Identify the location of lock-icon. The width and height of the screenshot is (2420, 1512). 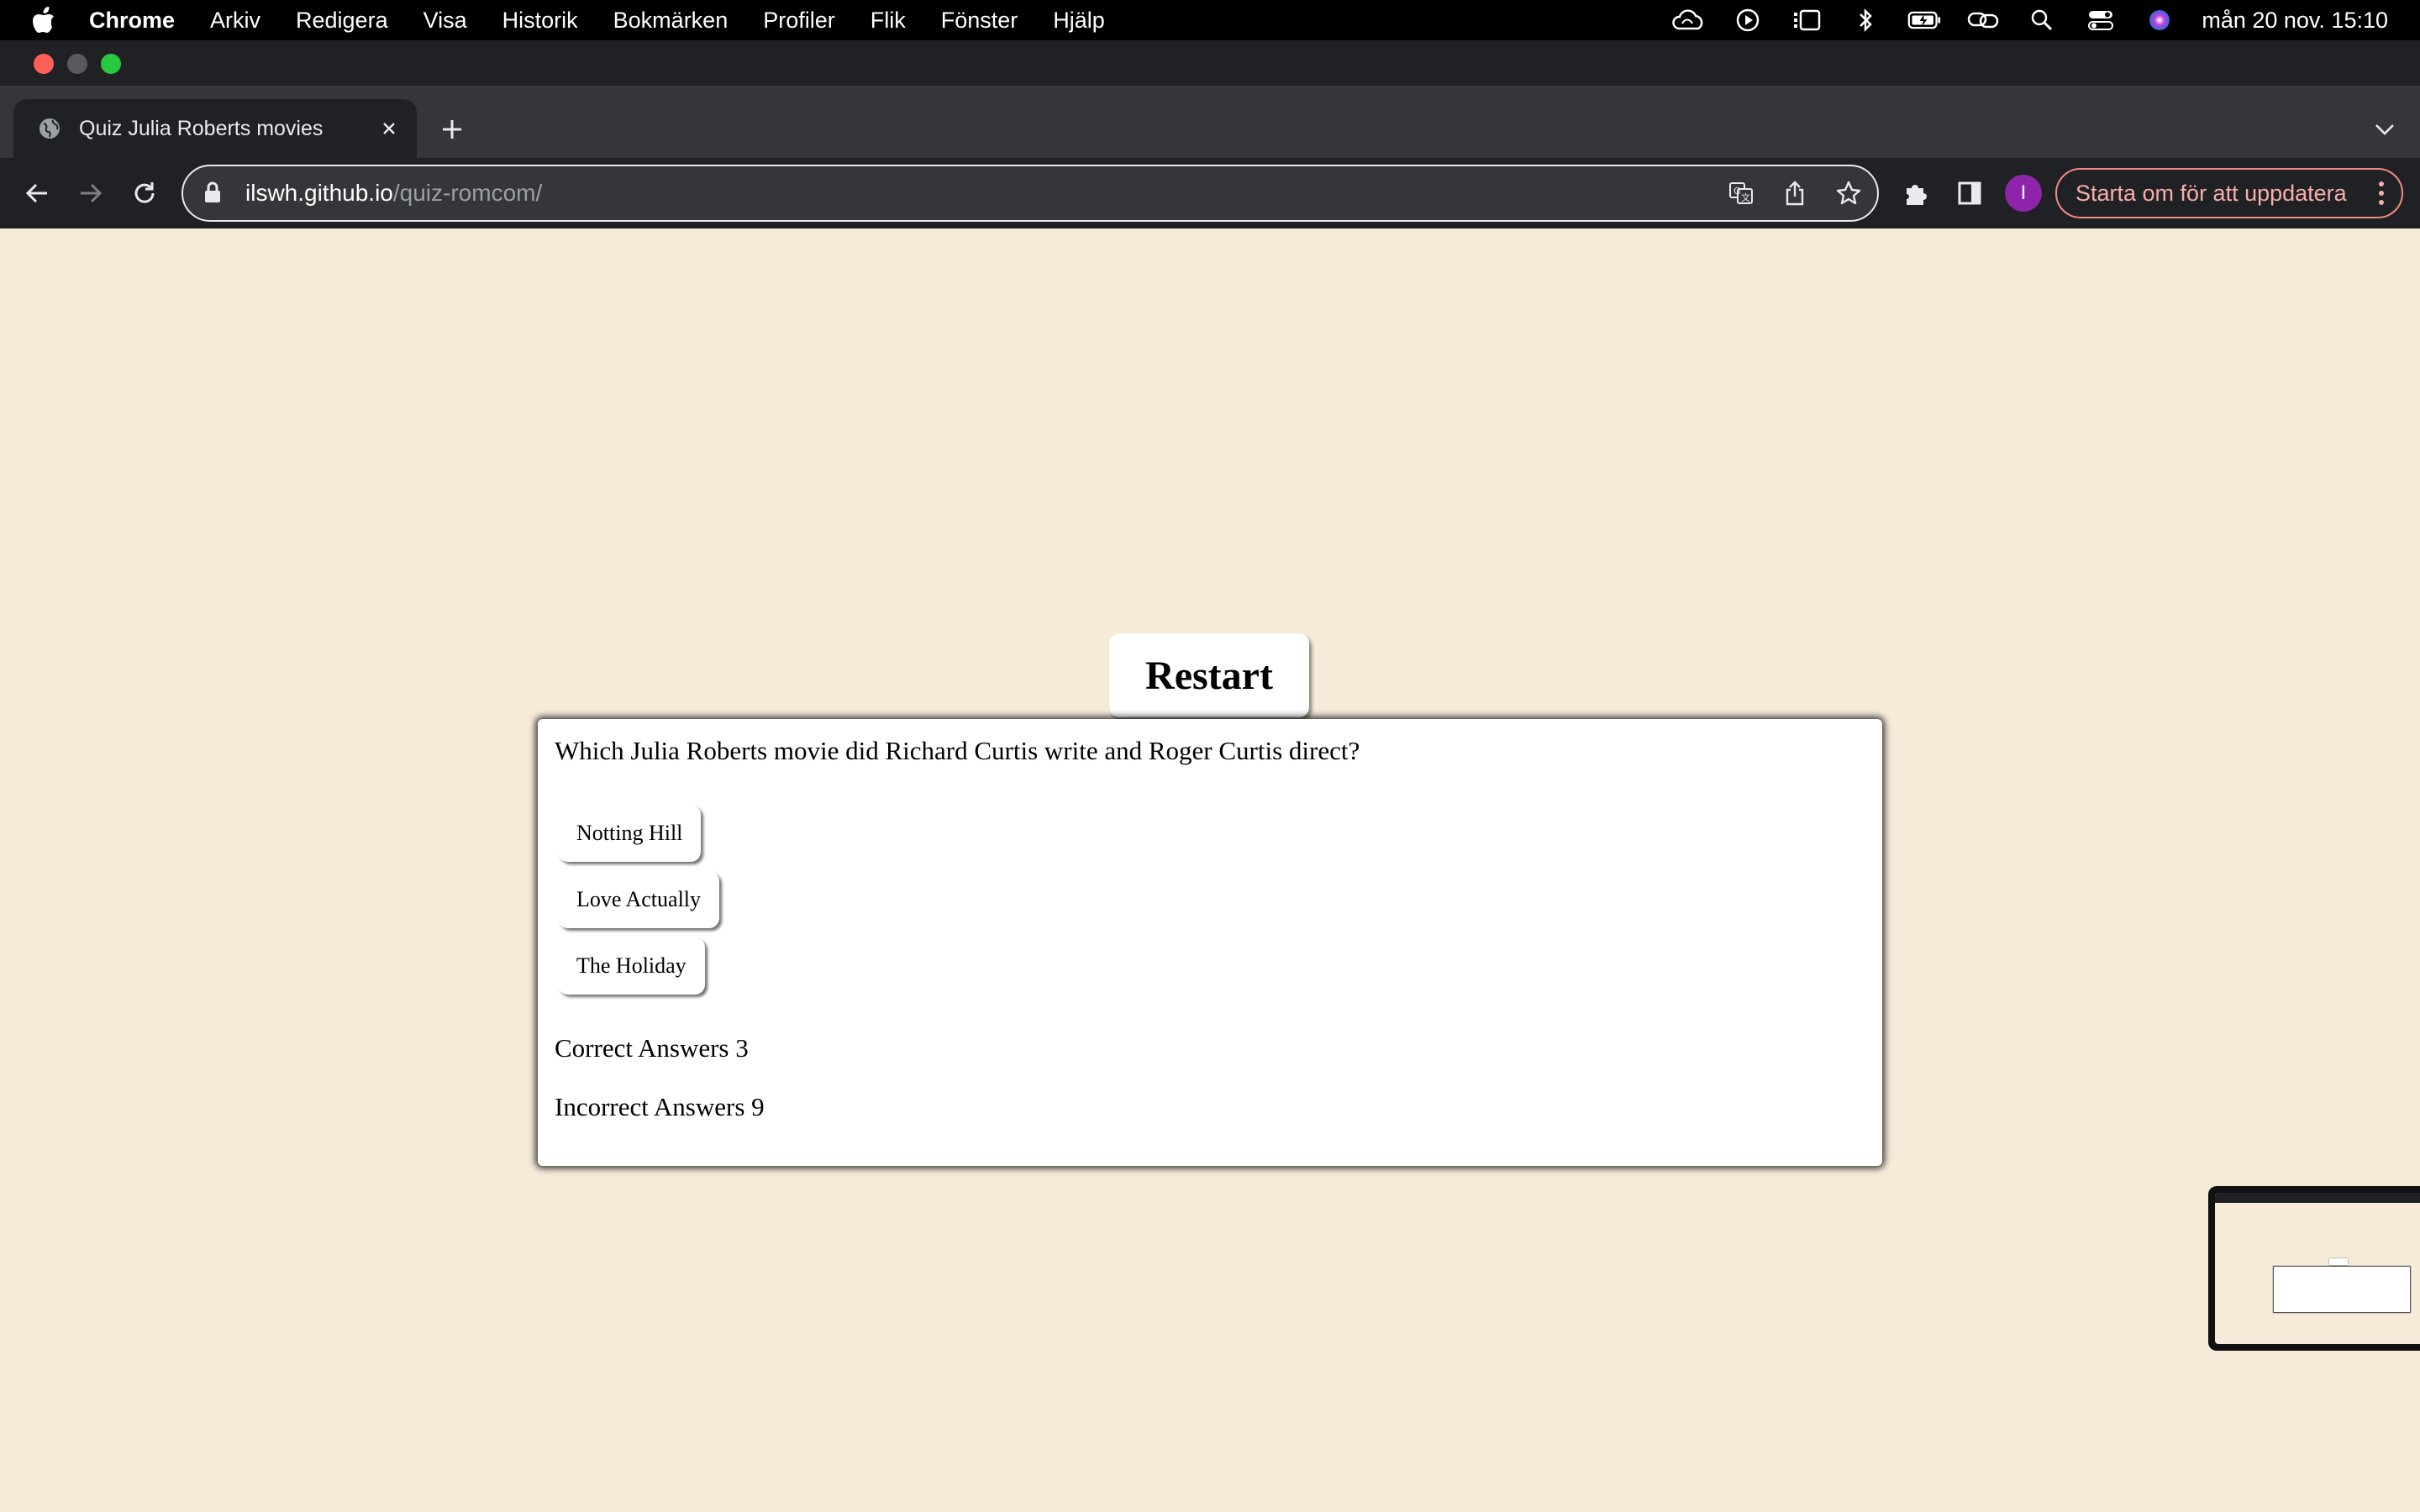
(214, 193).